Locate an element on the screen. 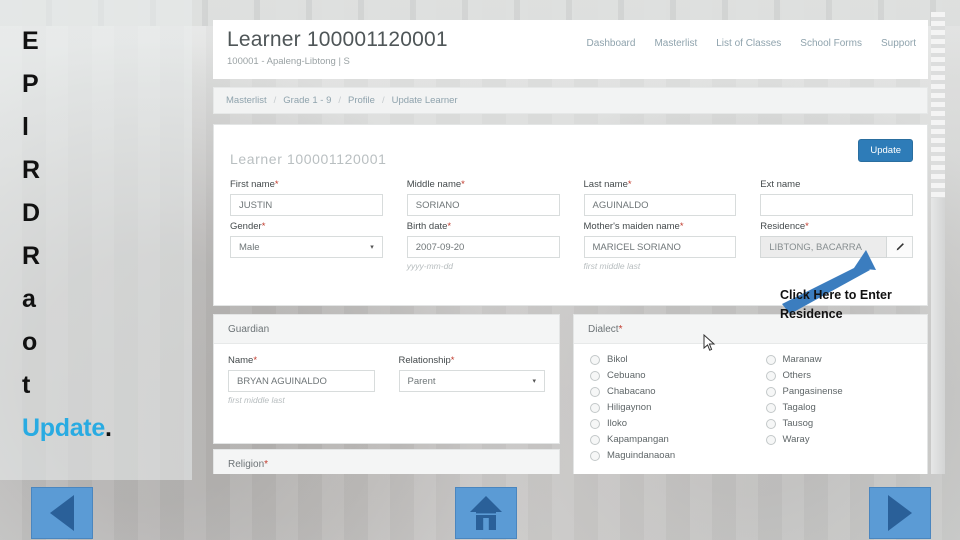  mothers-maiden-name-hint: first middle last is located at coordinates (612, 266).